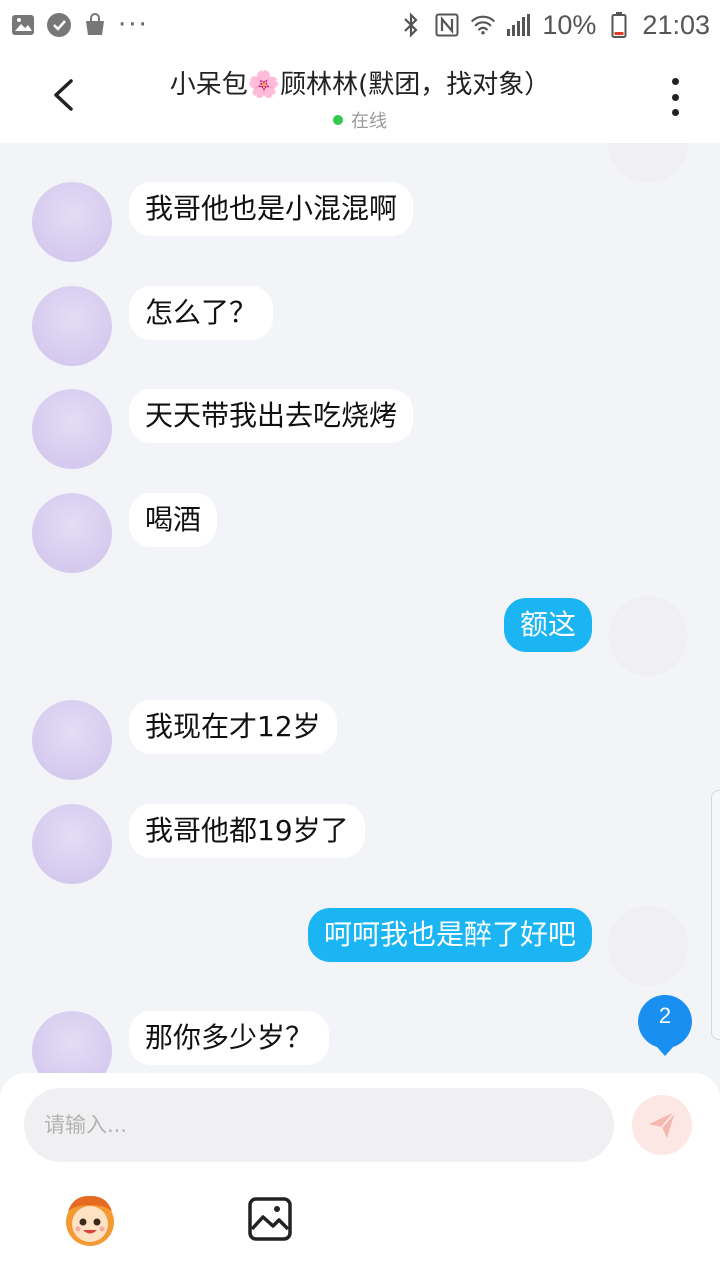 The image size is (720, 1280). I want to click on message-row: 我哥他都19岁了, so click(360, 849).